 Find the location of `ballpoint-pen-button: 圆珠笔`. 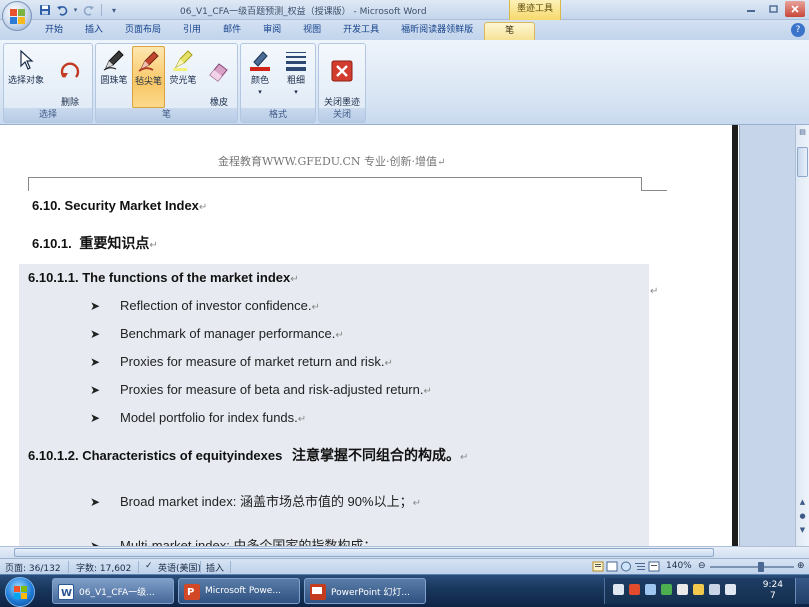

ballpoint-pen-button: 圆珠笔 is located at coordinates (114, 77).